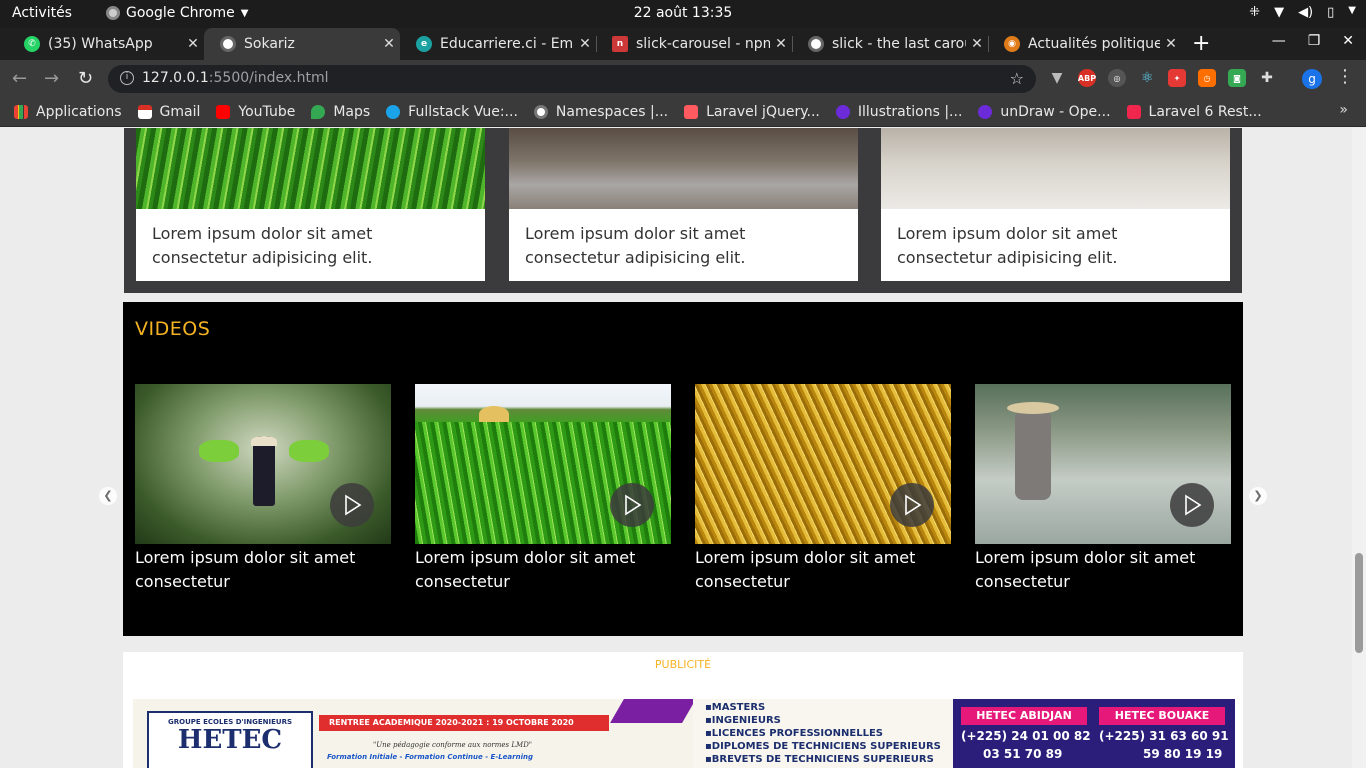 This screenshot has width=1366, height=768. I want to click on npm-icon: n, so click(620, 44).